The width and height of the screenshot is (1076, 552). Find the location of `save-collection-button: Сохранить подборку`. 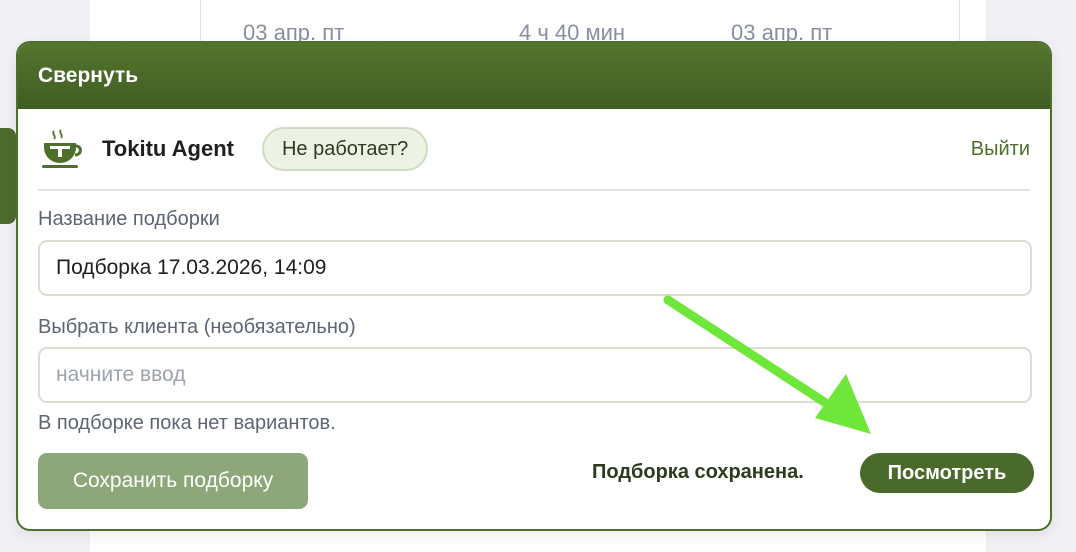

save-collection-button: Сохранить подборку is located at coordinates (173, 481).